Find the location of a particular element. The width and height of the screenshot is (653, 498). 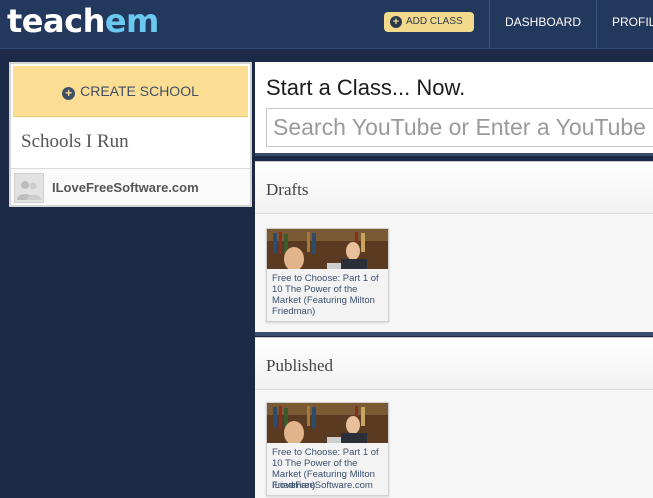

youtube-search-input is located at coordinates (459, 127).